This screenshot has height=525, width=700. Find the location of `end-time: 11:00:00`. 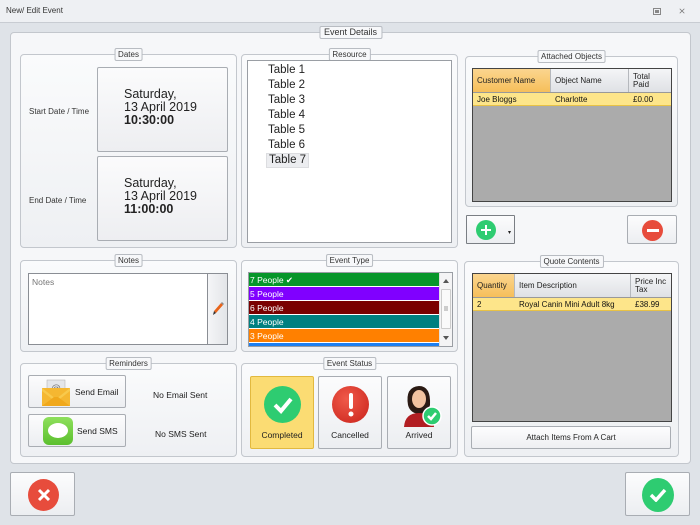

end-time: 11:00:00 is located at coordinates (149, 209).